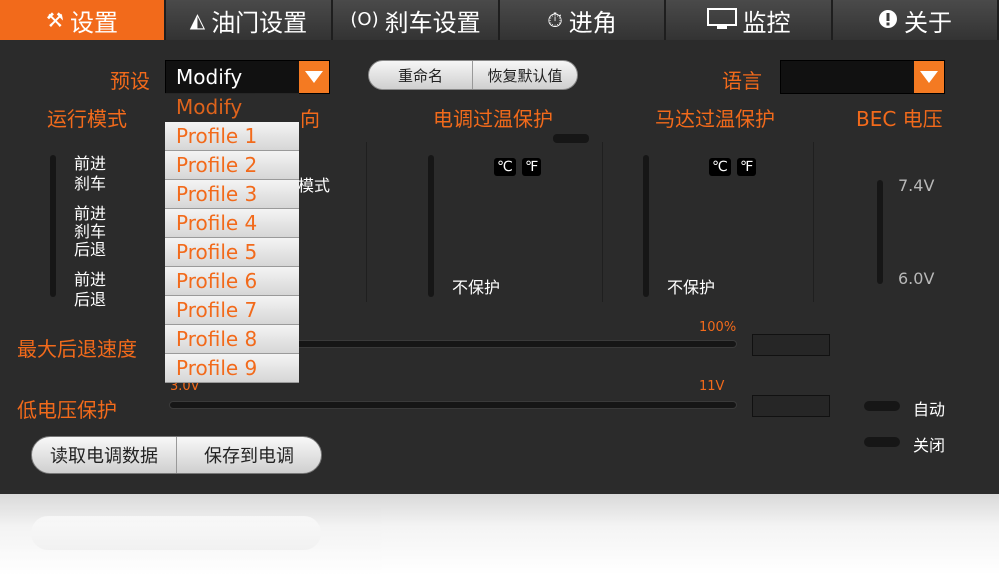  What do you see at coordinates (505, 167) in the screenshot?
I see `esc-celsius-button: ℃` at bounding box center [505, 167].